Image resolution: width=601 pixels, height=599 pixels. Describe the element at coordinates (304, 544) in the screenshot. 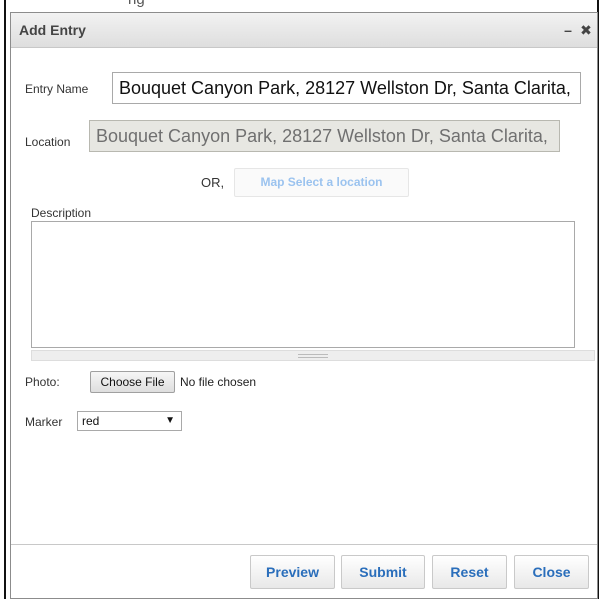

I see `footer-divider` at that location.